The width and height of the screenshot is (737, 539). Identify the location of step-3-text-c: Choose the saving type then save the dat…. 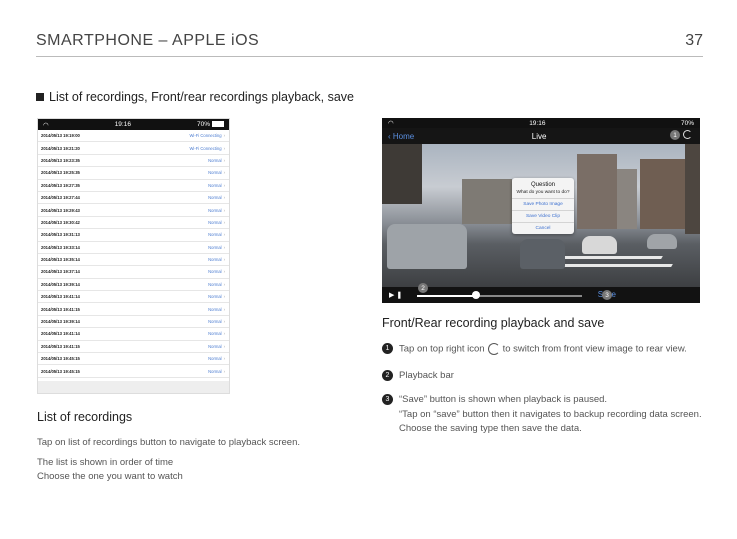
(490, 428).